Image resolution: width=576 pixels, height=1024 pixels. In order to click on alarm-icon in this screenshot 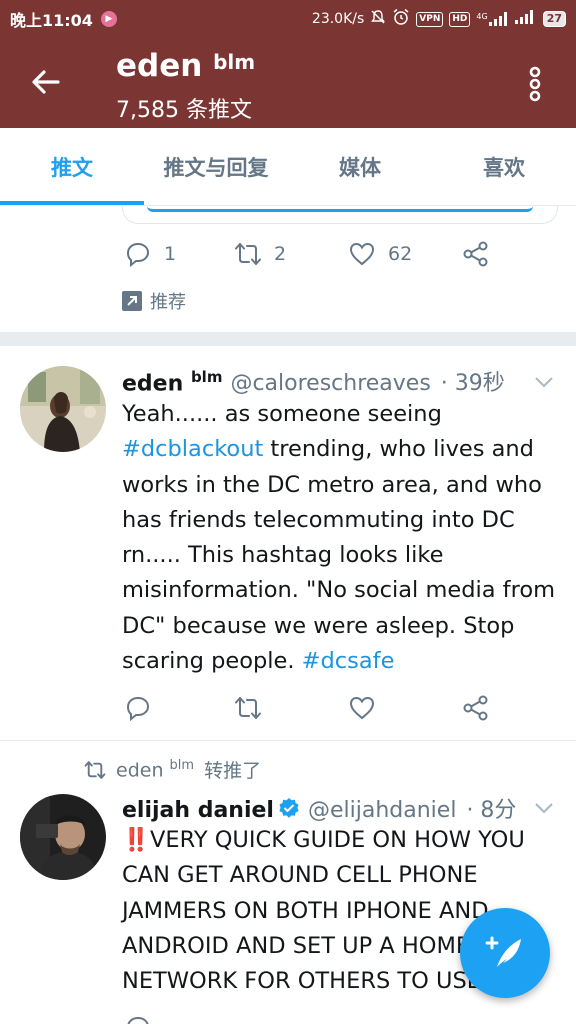, I will do `click(401, 19)`.